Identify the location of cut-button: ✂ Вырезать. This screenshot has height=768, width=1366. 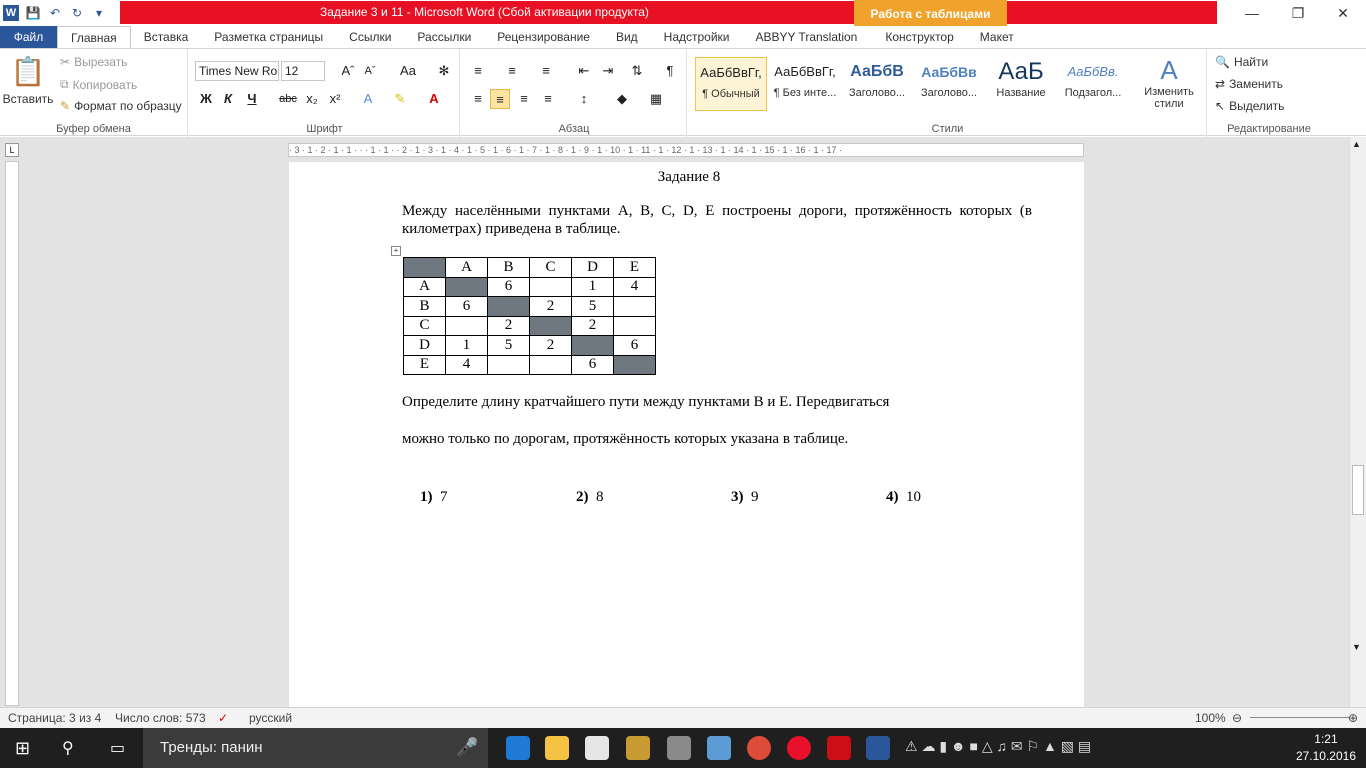
(93, 62).